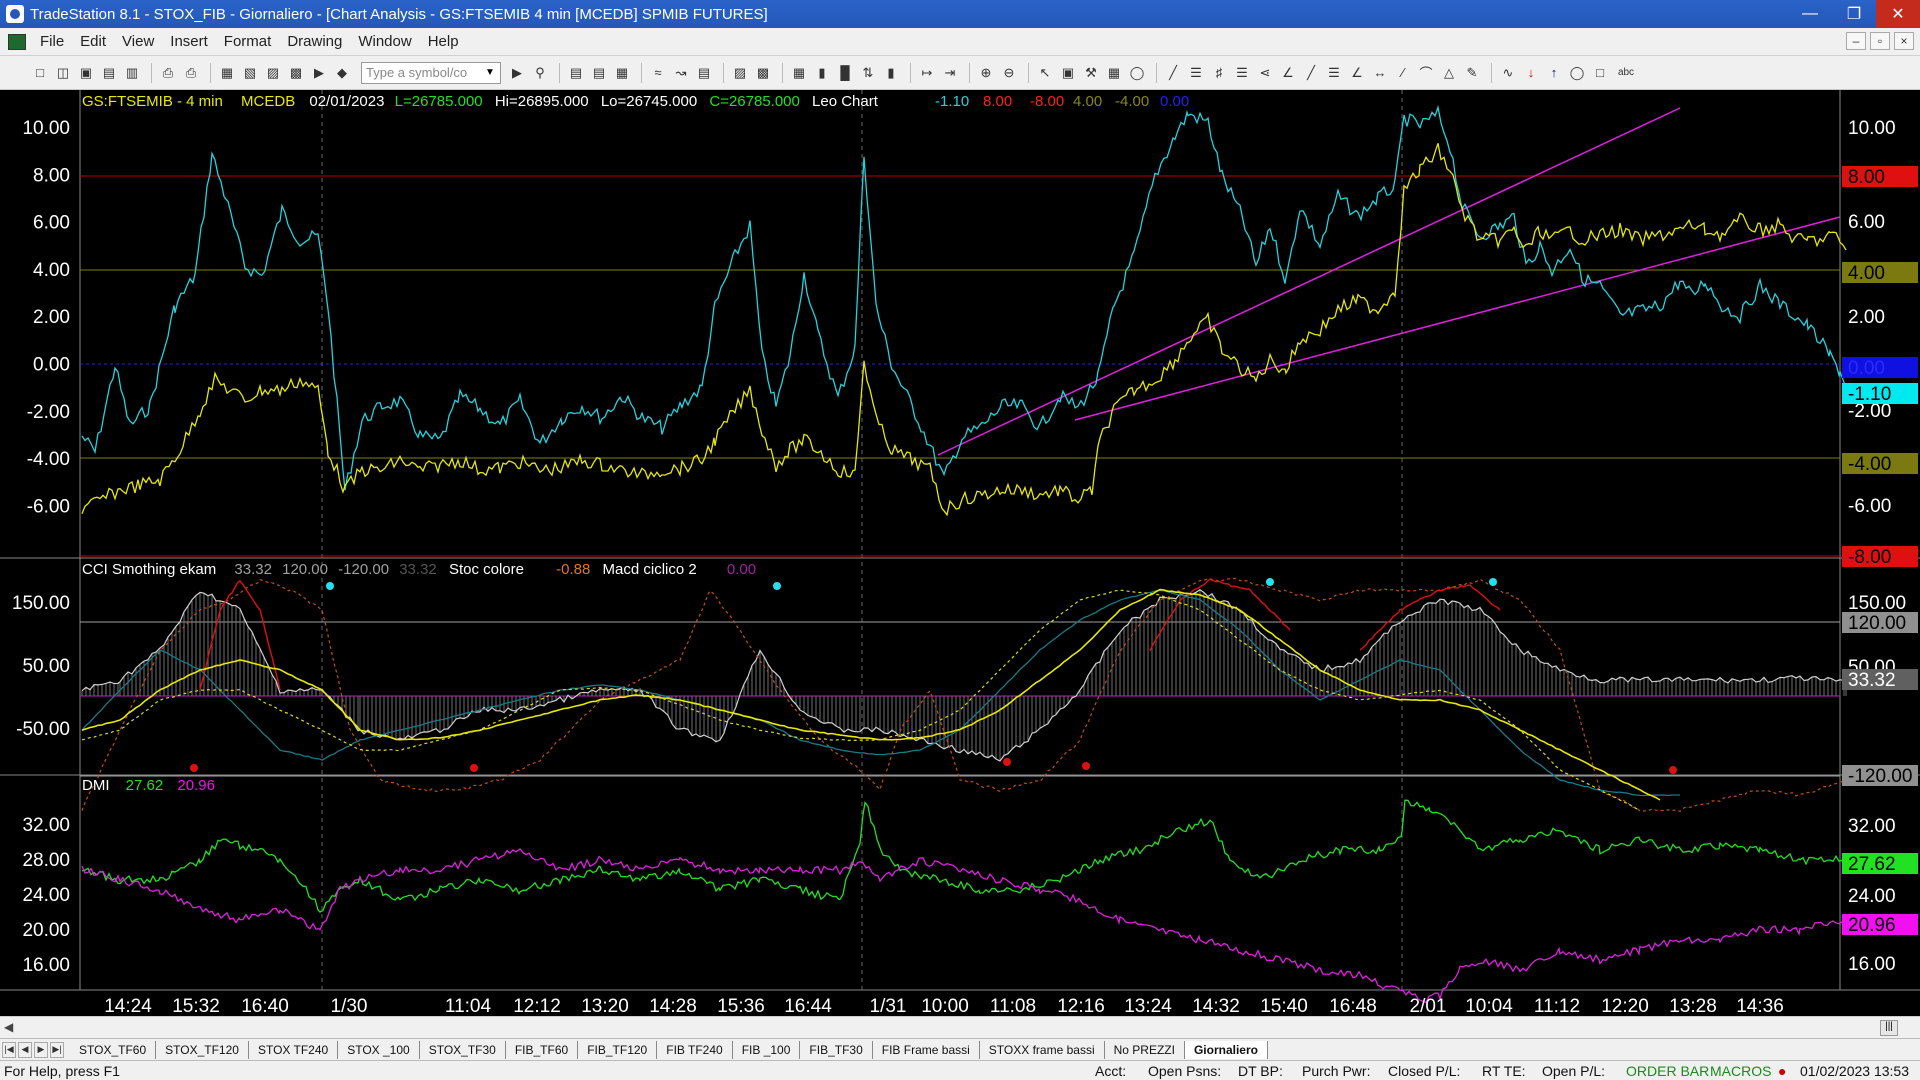 This screenshot has height=1080, width=1920. I want to click on workspace-tab: FIB_TF120, so click(618, 1049).